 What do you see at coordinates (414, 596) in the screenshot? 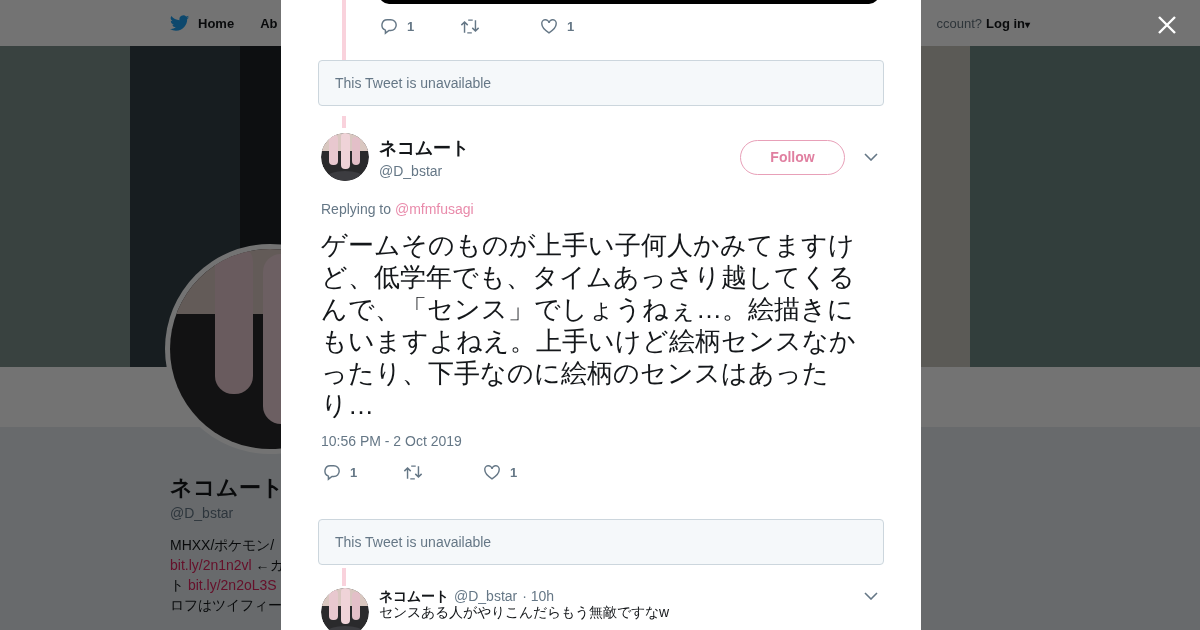
I see `user-name: ネコムート` at bounding box center [414, 596].